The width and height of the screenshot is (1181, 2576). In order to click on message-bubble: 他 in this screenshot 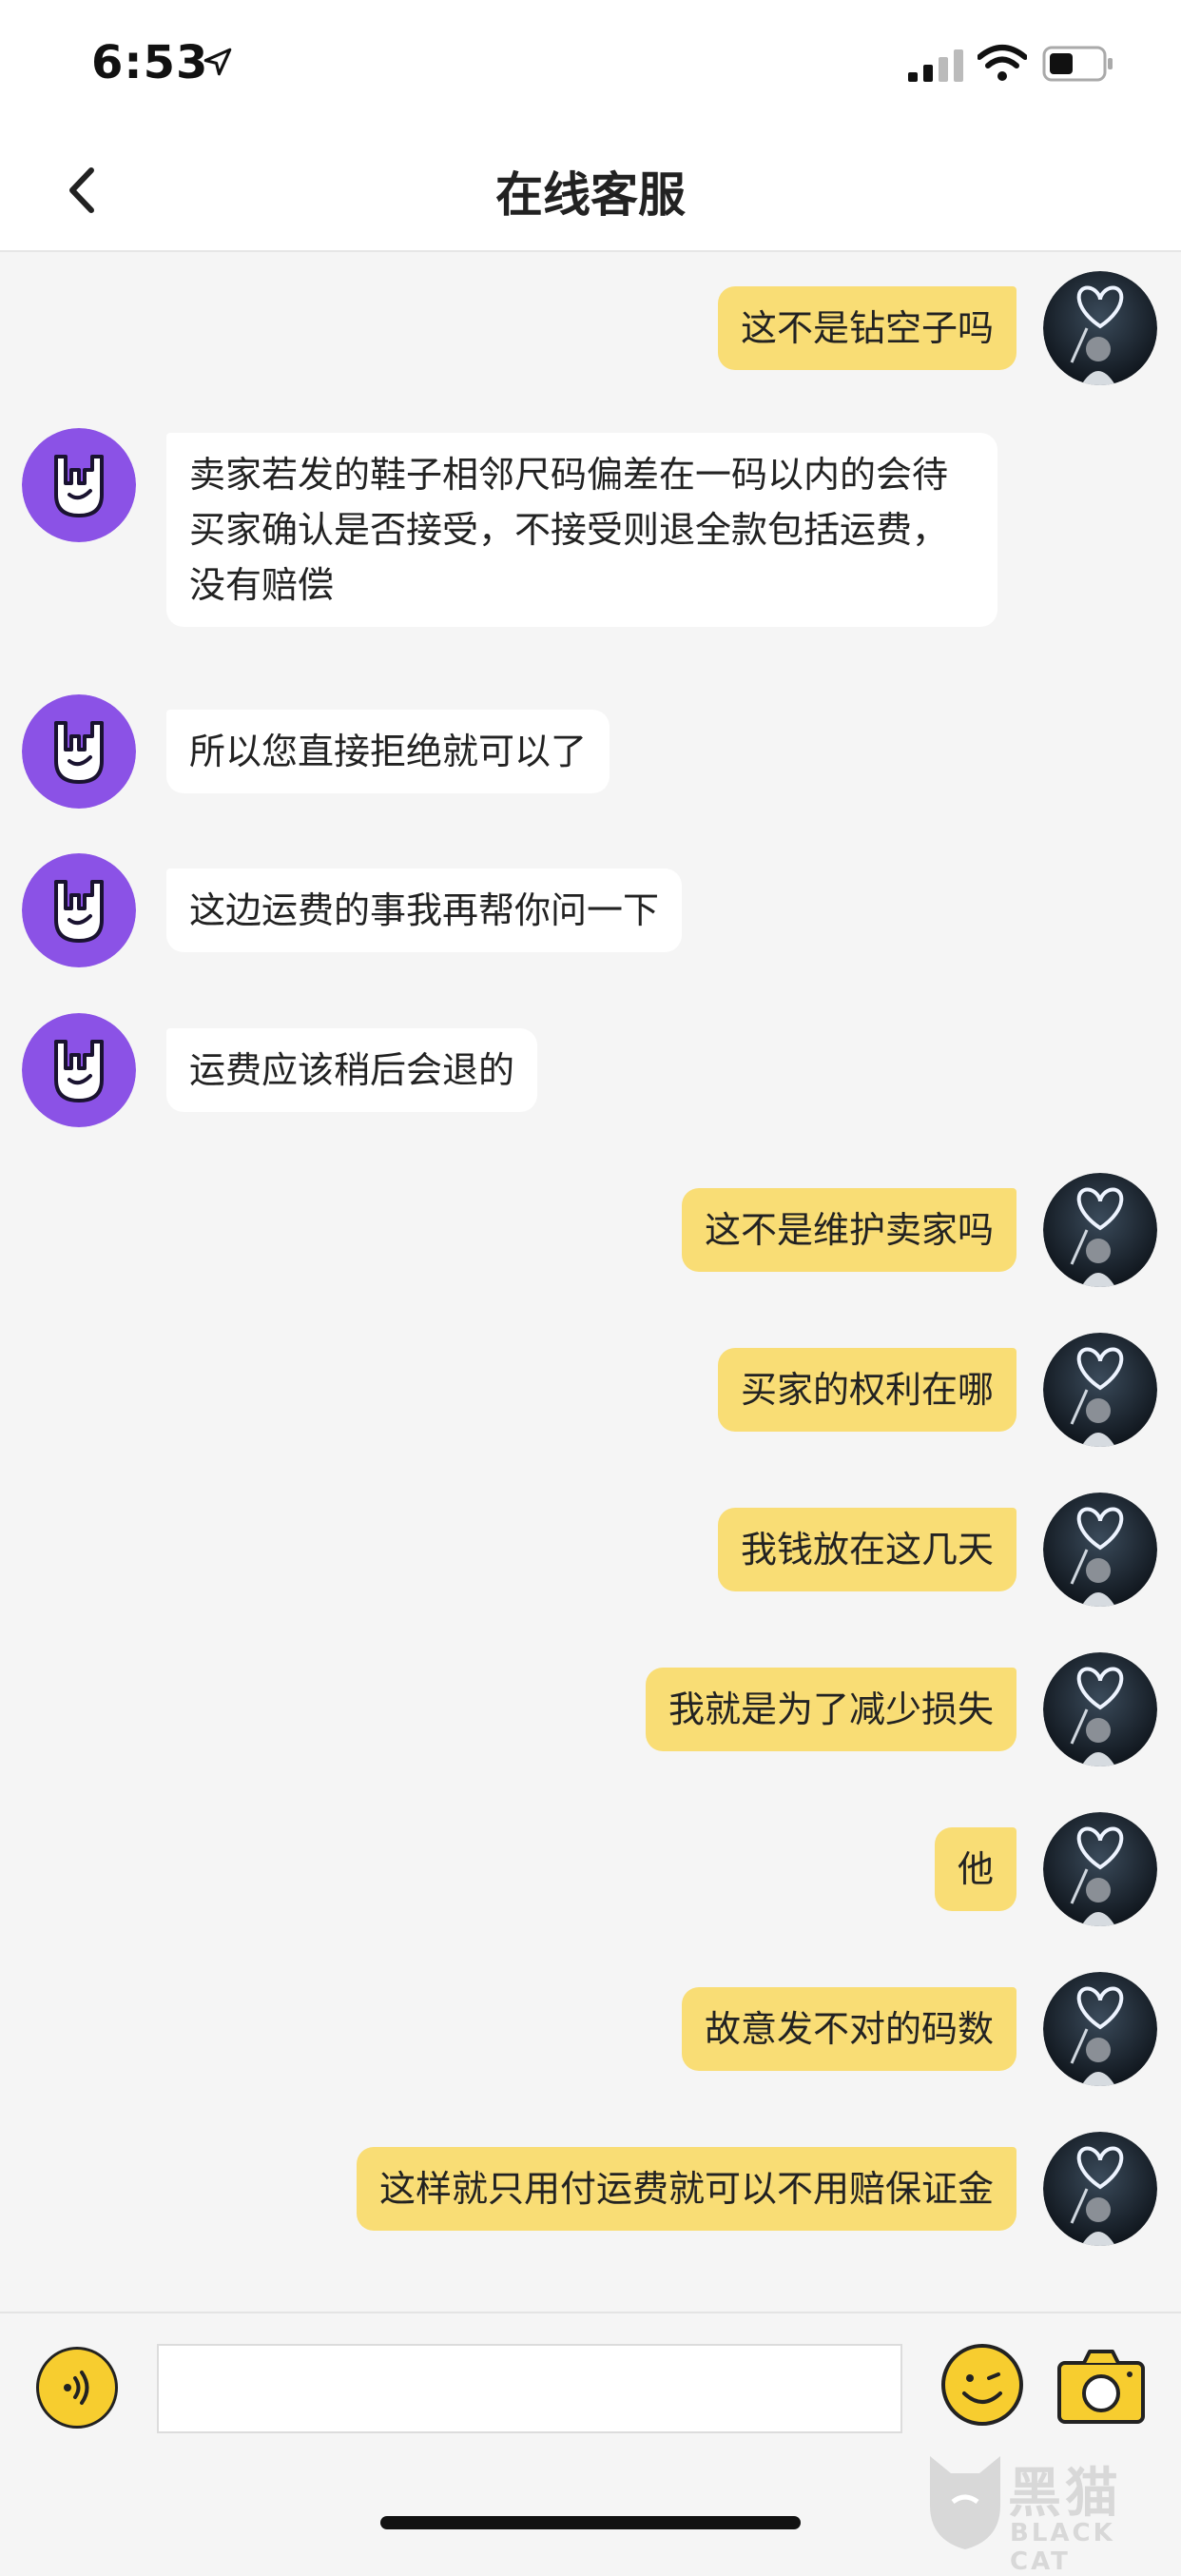, I will do `click(975, 1869)`.